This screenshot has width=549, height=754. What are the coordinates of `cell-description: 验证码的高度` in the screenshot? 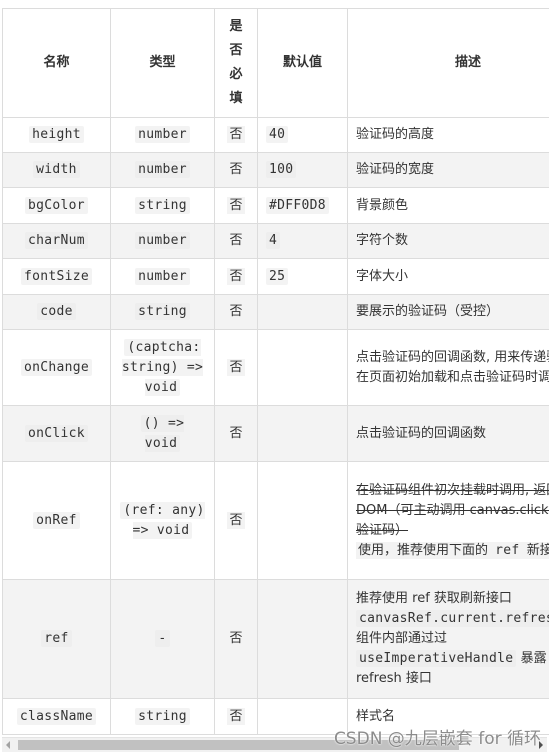 It's located at (448, 135).